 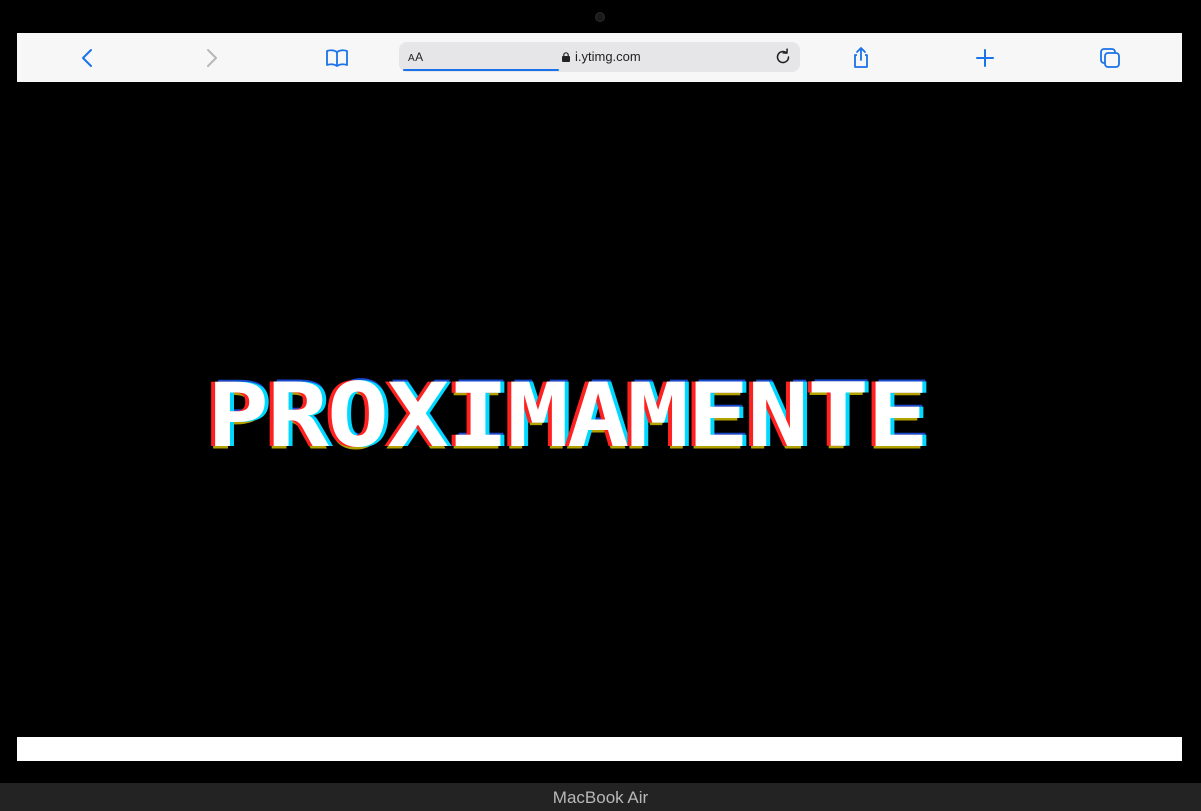 What do you see at coordinates (600, 797) in the screenshot?
I see `device-model-label: MacBook Air` at bounding box center [600, 797].